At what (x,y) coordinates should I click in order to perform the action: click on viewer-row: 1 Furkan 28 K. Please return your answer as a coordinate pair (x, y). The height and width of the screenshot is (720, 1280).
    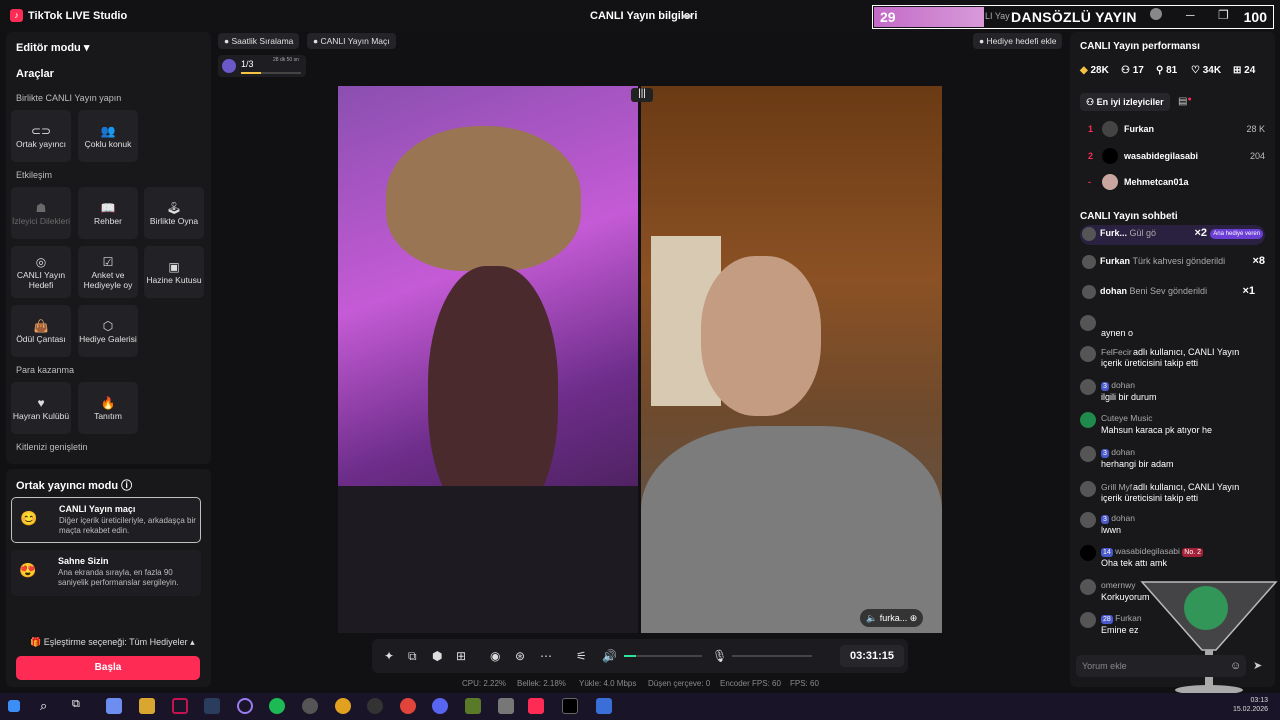
    Looking at the image, I should click on (1172, 130).